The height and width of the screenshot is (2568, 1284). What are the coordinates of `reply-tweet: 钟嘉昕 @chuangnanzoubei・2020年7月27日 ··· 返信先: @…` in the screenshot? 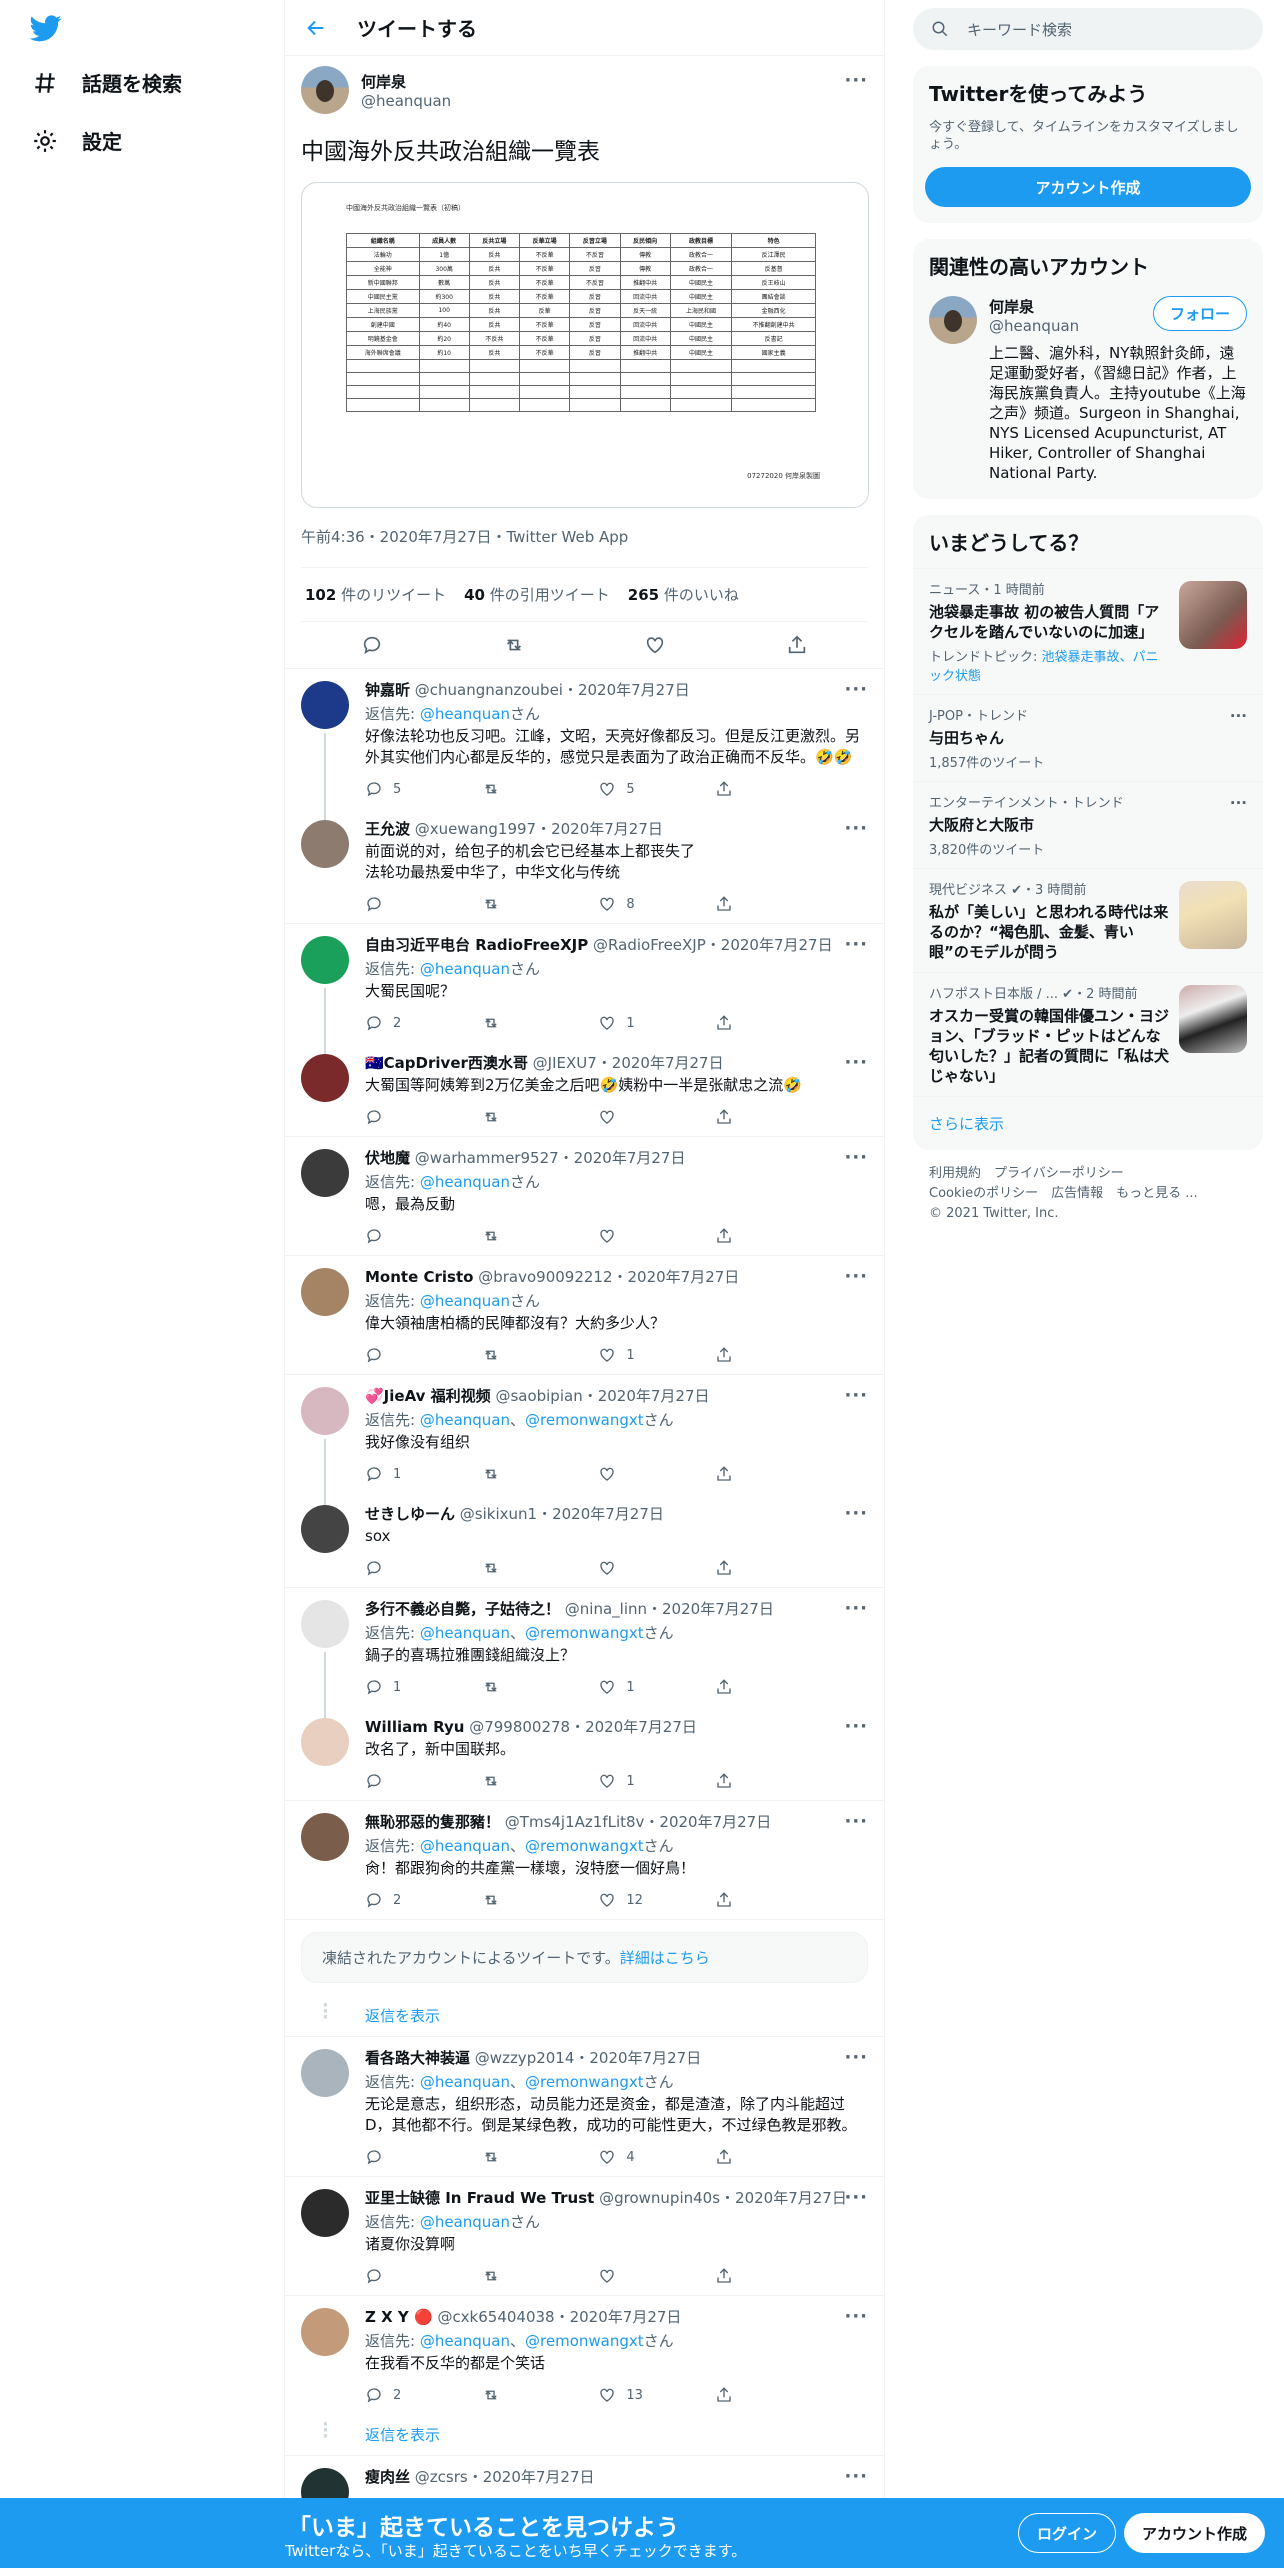 It's located at (584, 744).